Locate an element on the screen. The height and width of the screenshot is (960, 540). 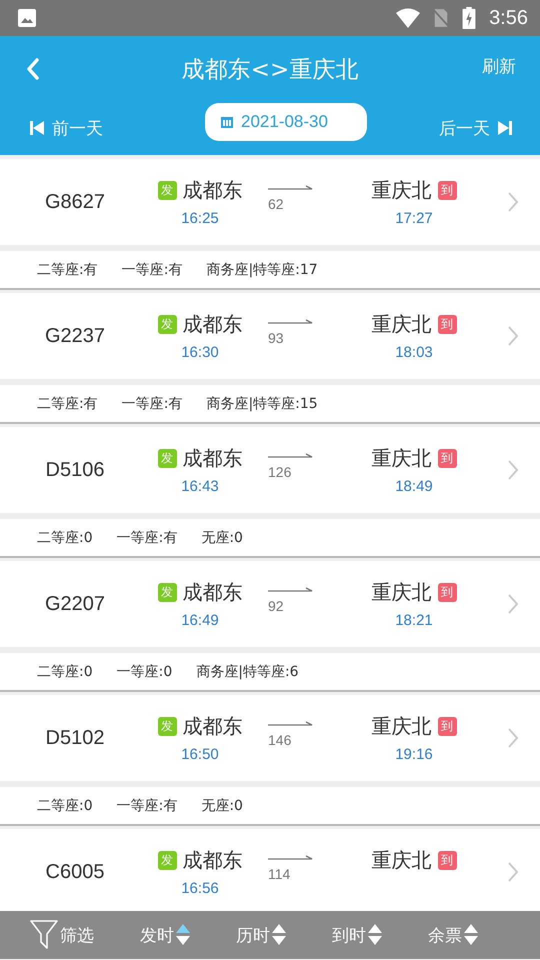
train-card: G2237 发 成都东 16:30 93 重庆北 到 18:03 is located at coordinates (270, 336).